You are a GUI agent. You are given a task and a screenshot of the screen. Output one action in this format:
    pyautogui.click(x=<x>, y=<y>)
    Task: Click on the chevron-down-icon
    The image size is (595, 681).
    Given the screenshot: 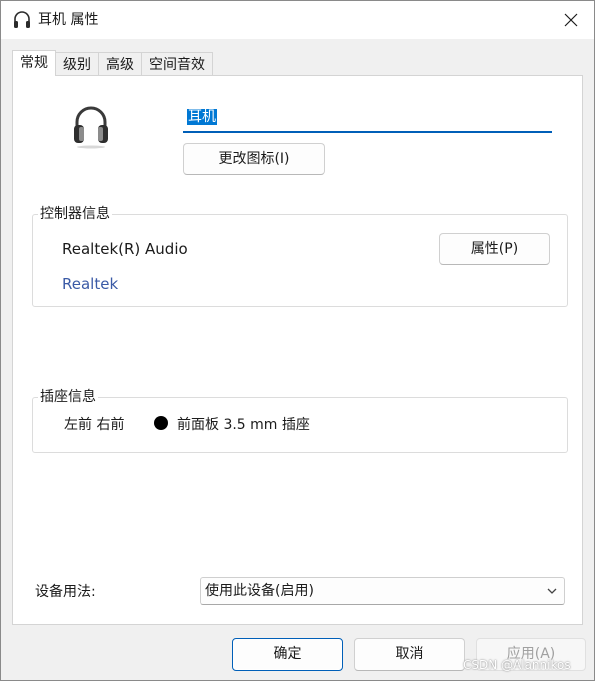 What is the action you would take?
    pyautogui.click(x=552, y=591)
    